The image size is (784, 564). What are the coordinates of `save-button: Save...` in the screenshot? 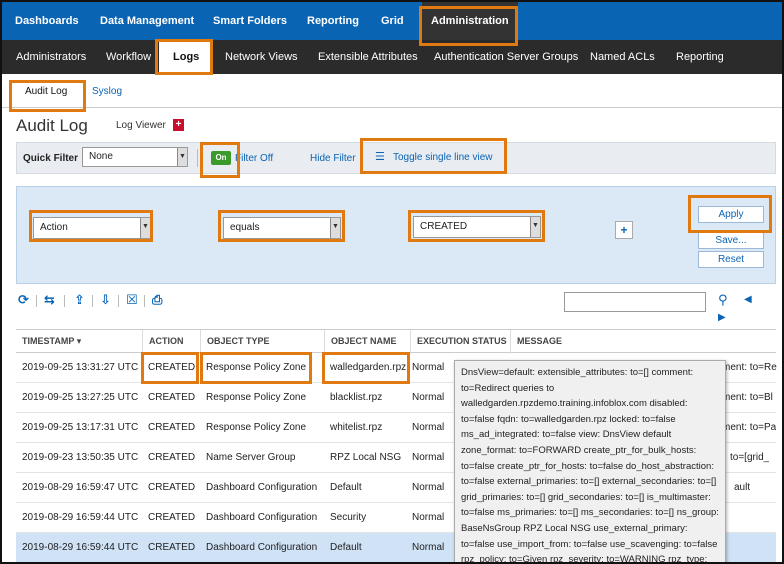 It's located at (731, 240).